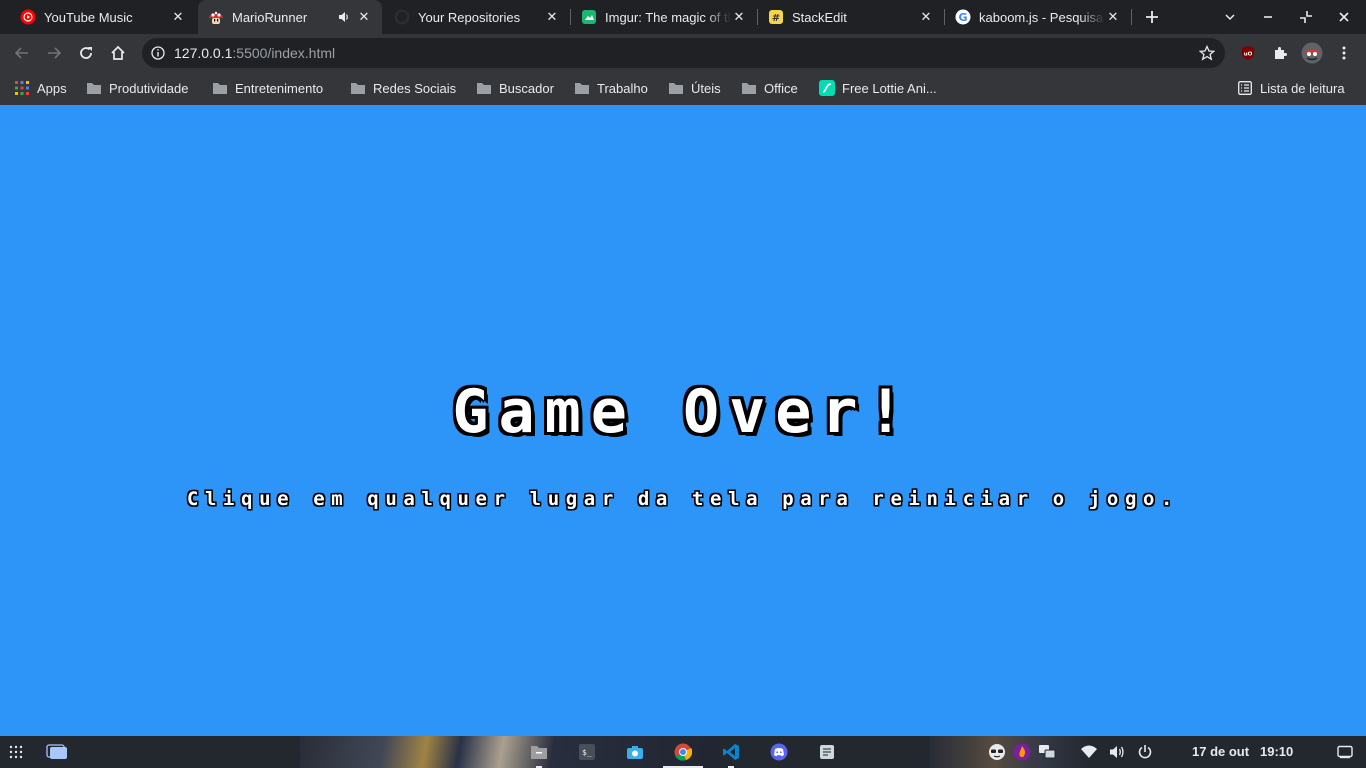 Image resolution: width=1366 pixels, height=768 pixels. I want to click on bookmark-folder-produtividade: Produtividade, so click(137, 88).